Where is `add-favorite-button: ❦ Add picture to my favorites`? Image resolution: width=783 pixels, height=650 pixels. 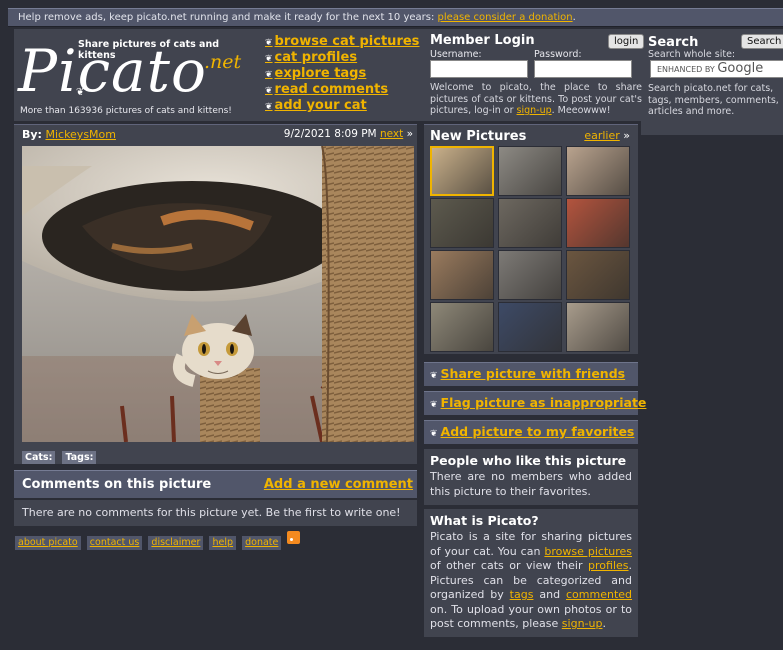
add-favorite-button: ❦ Add picture to my favorites is located at coordinates (531, 432).